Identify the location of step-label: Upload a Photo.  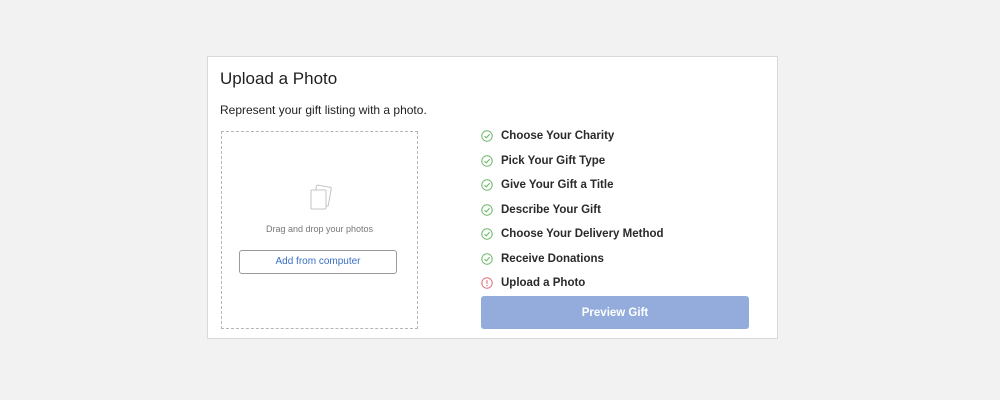
(543, 283).